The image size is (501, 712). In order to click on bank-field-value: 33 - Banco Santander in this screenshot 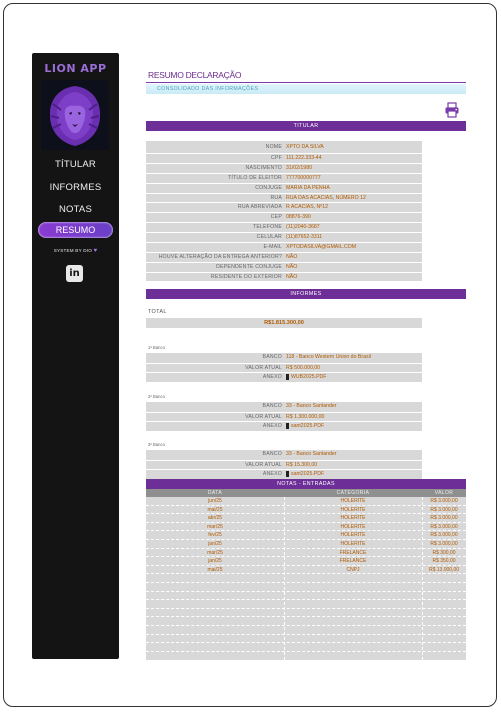, I will do `click(311, 455)`.